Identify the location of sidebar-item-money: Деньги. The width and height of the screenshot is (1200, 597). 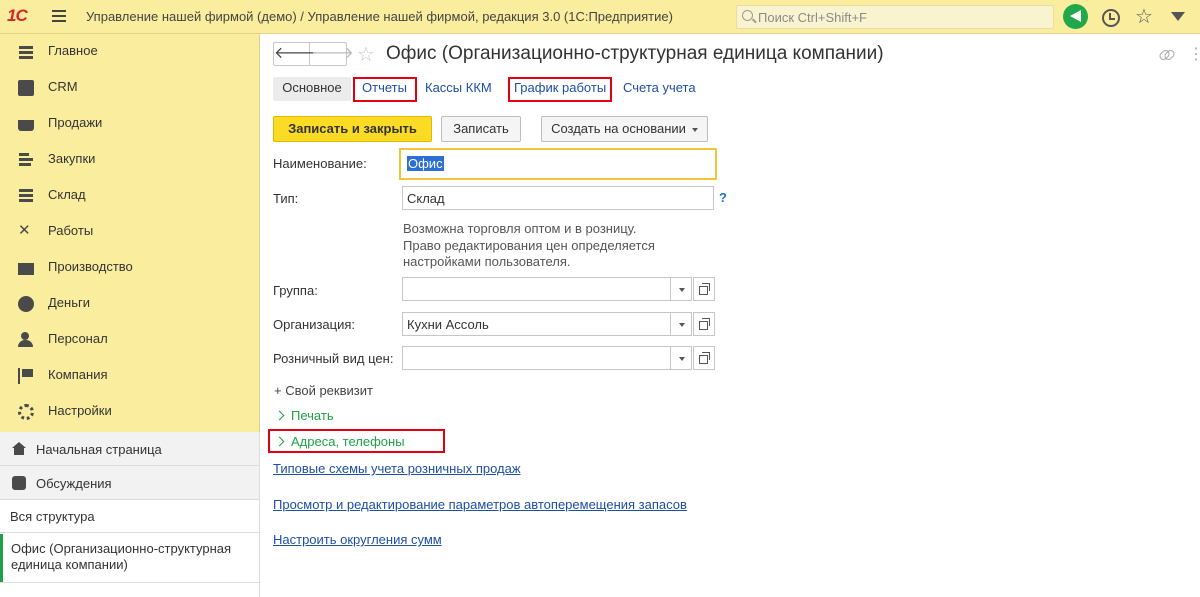
(129, 304).